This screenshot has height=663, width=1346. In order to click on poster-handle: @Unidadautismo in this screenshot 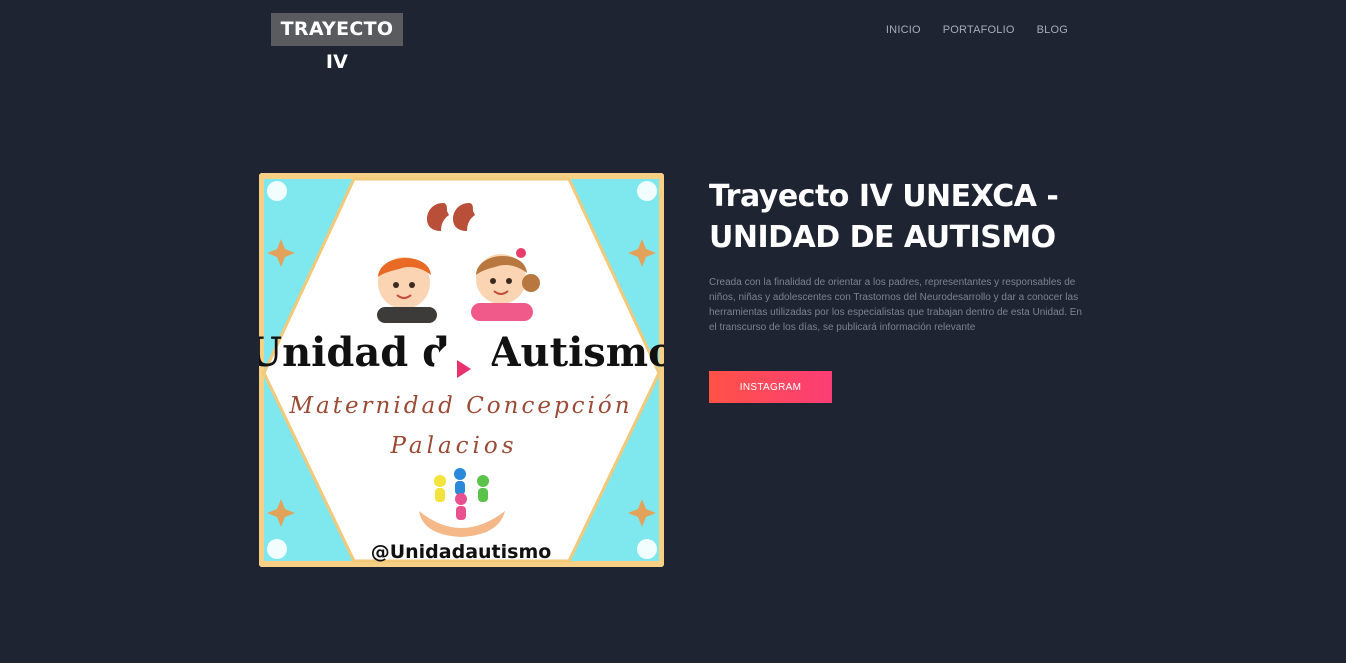, I will do `click(461, 552)`.